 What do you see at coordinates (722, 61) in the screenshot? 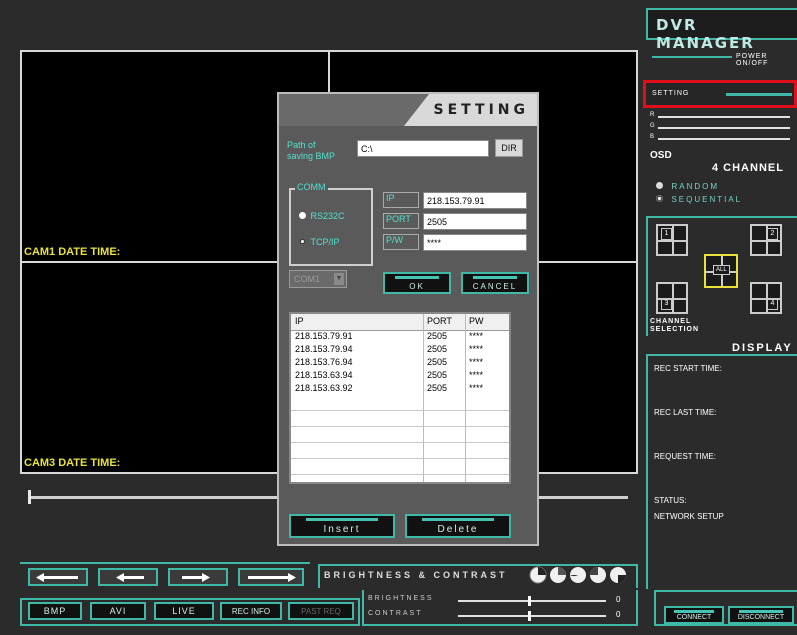
I see `power-row: POWER ON/OFF` at bounding box center [722, 61].